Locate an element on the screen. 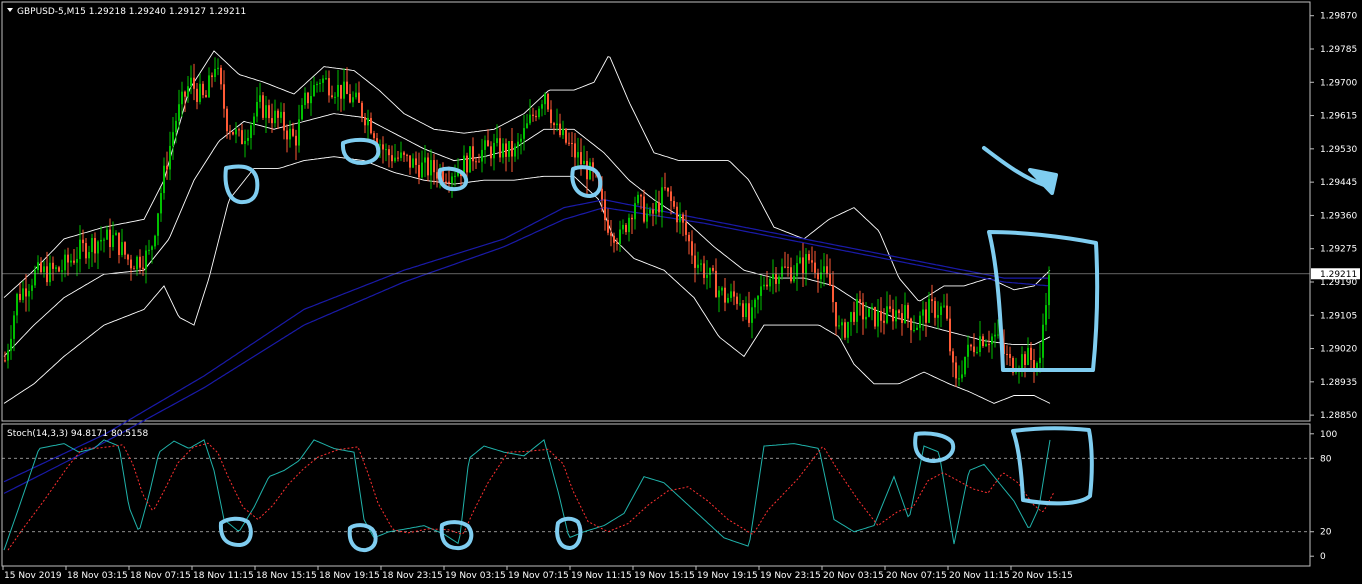 Image resolution: width=1362 pixels, height=584 pixels. time-label: 19 Nov 11:15 is located at coordinates (601, 576).